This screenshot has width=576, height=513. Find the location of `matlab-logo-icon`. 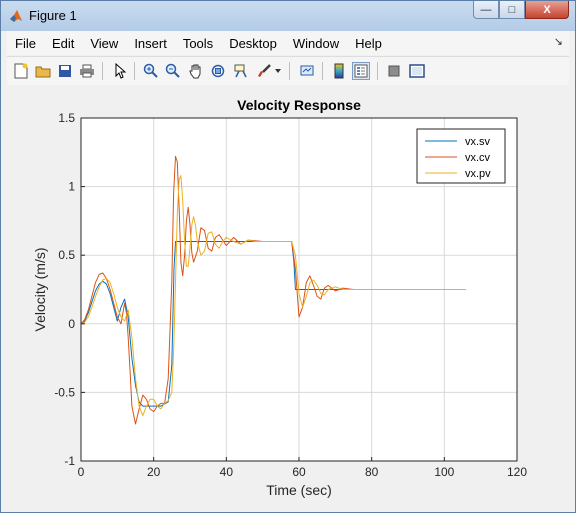

matlab-logo-icon is located at coordinates (16, 16).